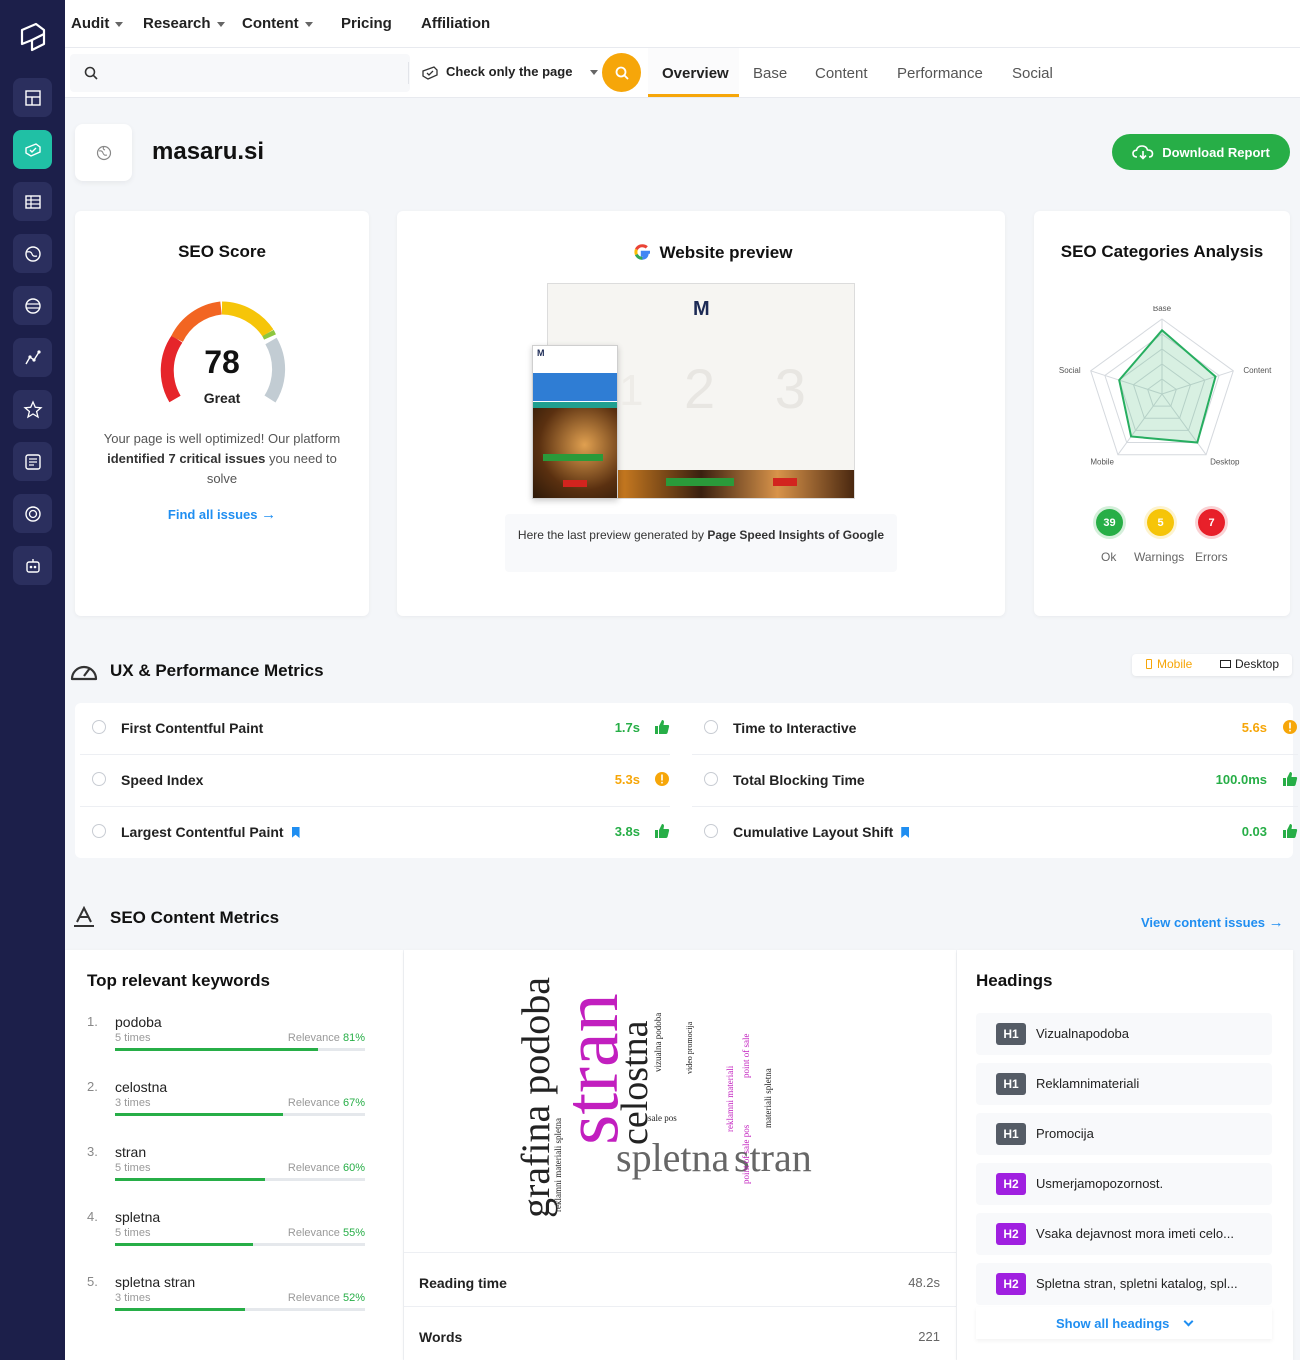  I want to click on metric-row: Cumulative Layout Shift 0.03, so click(995, 833).